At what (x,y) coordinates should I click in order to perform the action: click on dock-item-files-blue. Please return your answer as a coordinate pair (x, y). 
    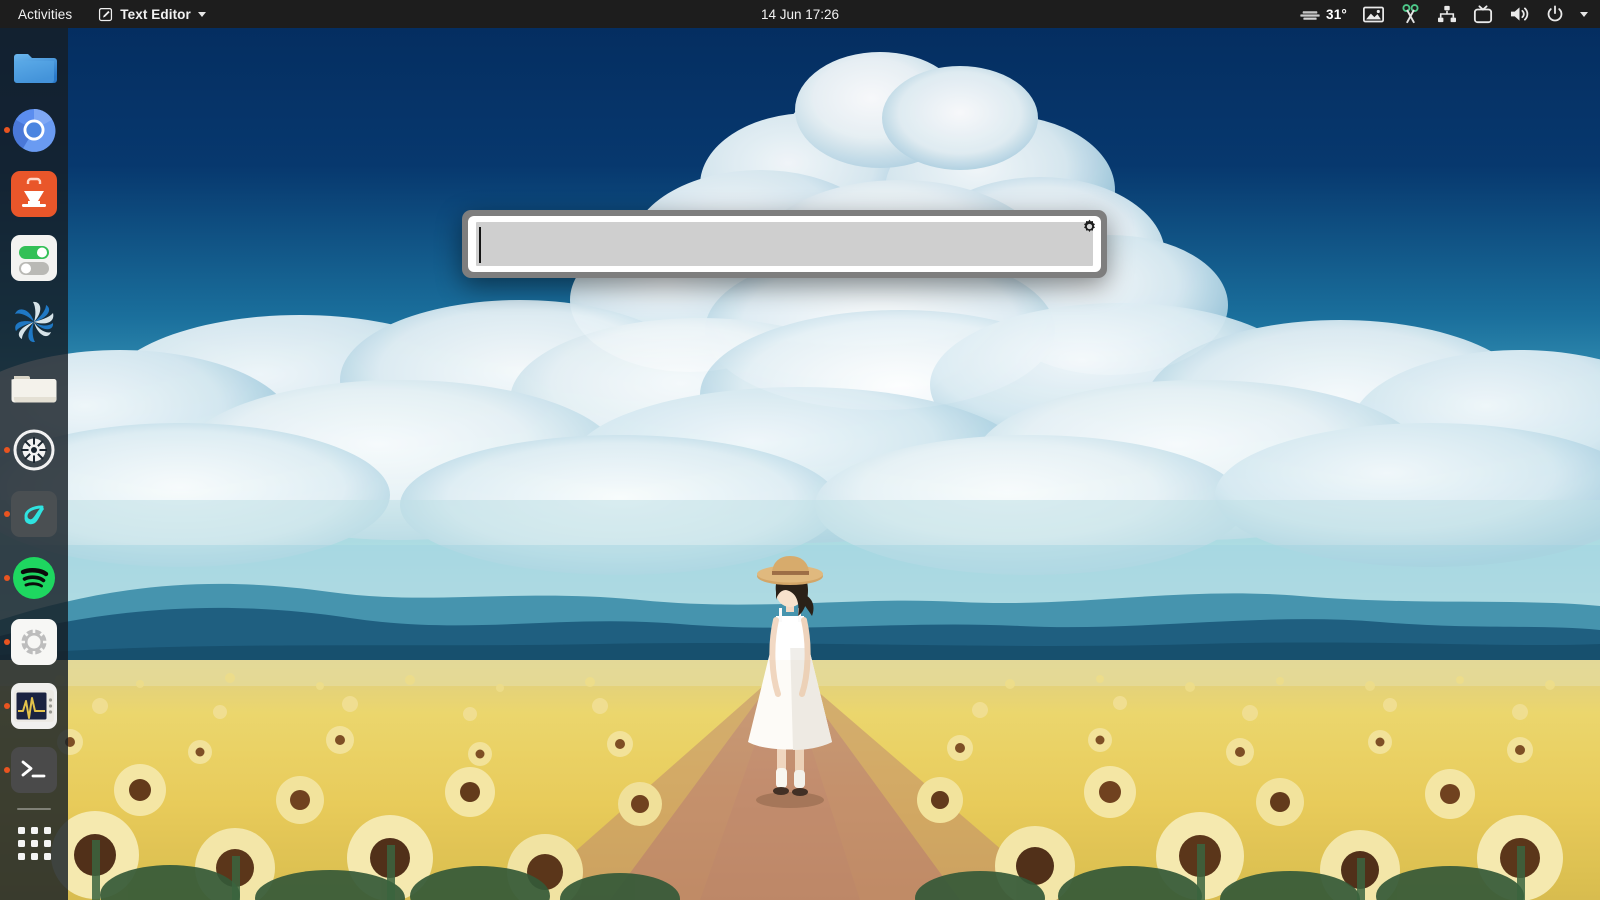
    Looking at the image, I should click on (34, 66).